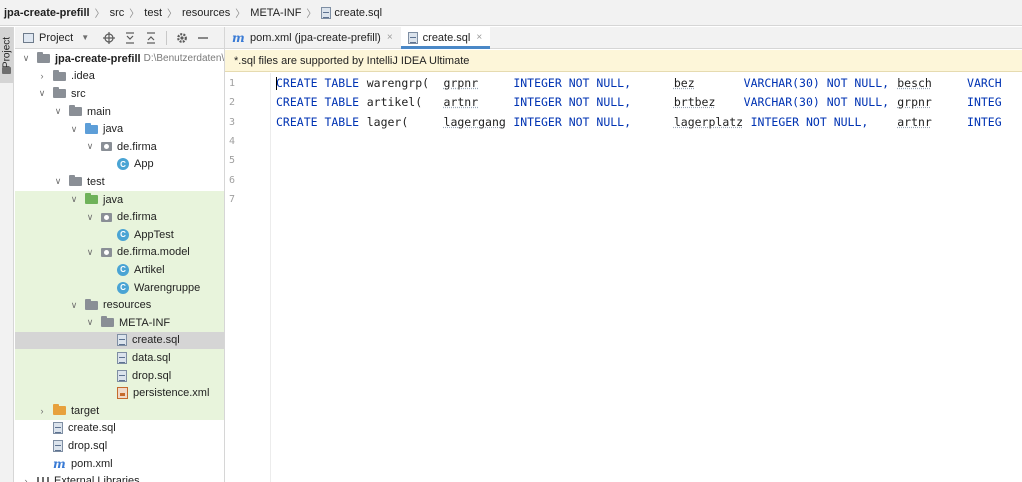 The image size is (1022, 482). What do you see at coordinates (387, 121) in the screenshot?
I see `sql-identifier: lager(` at bounding box center [387, 121].